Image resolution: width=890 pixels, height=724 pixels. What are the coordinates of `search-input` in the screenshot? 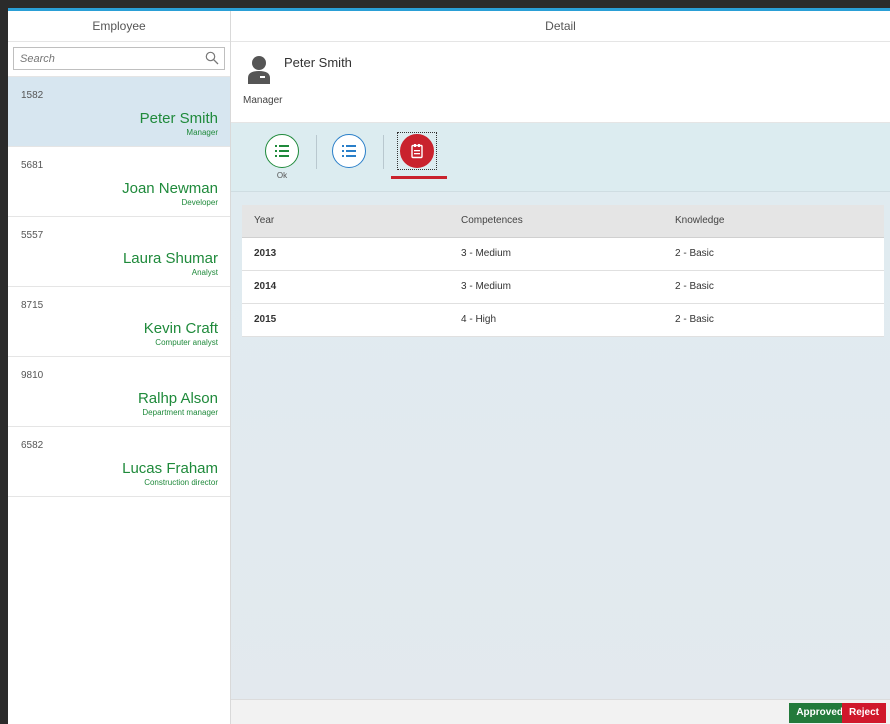 It's located at (119, 58).